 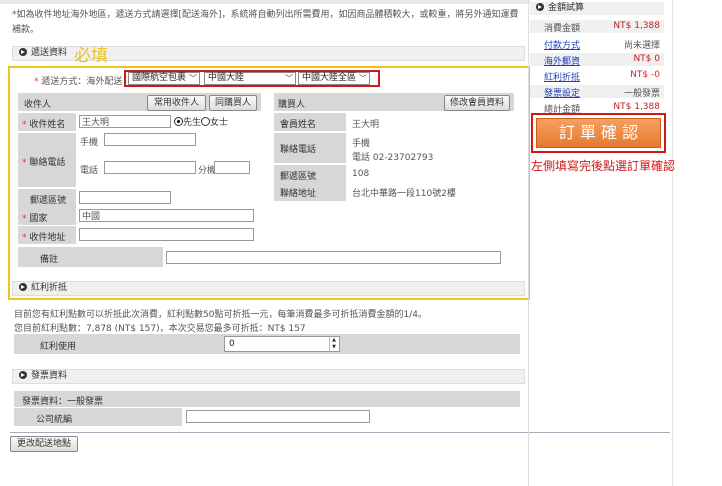 I want to click on recipient-name-input, so click(x=125, y=121).